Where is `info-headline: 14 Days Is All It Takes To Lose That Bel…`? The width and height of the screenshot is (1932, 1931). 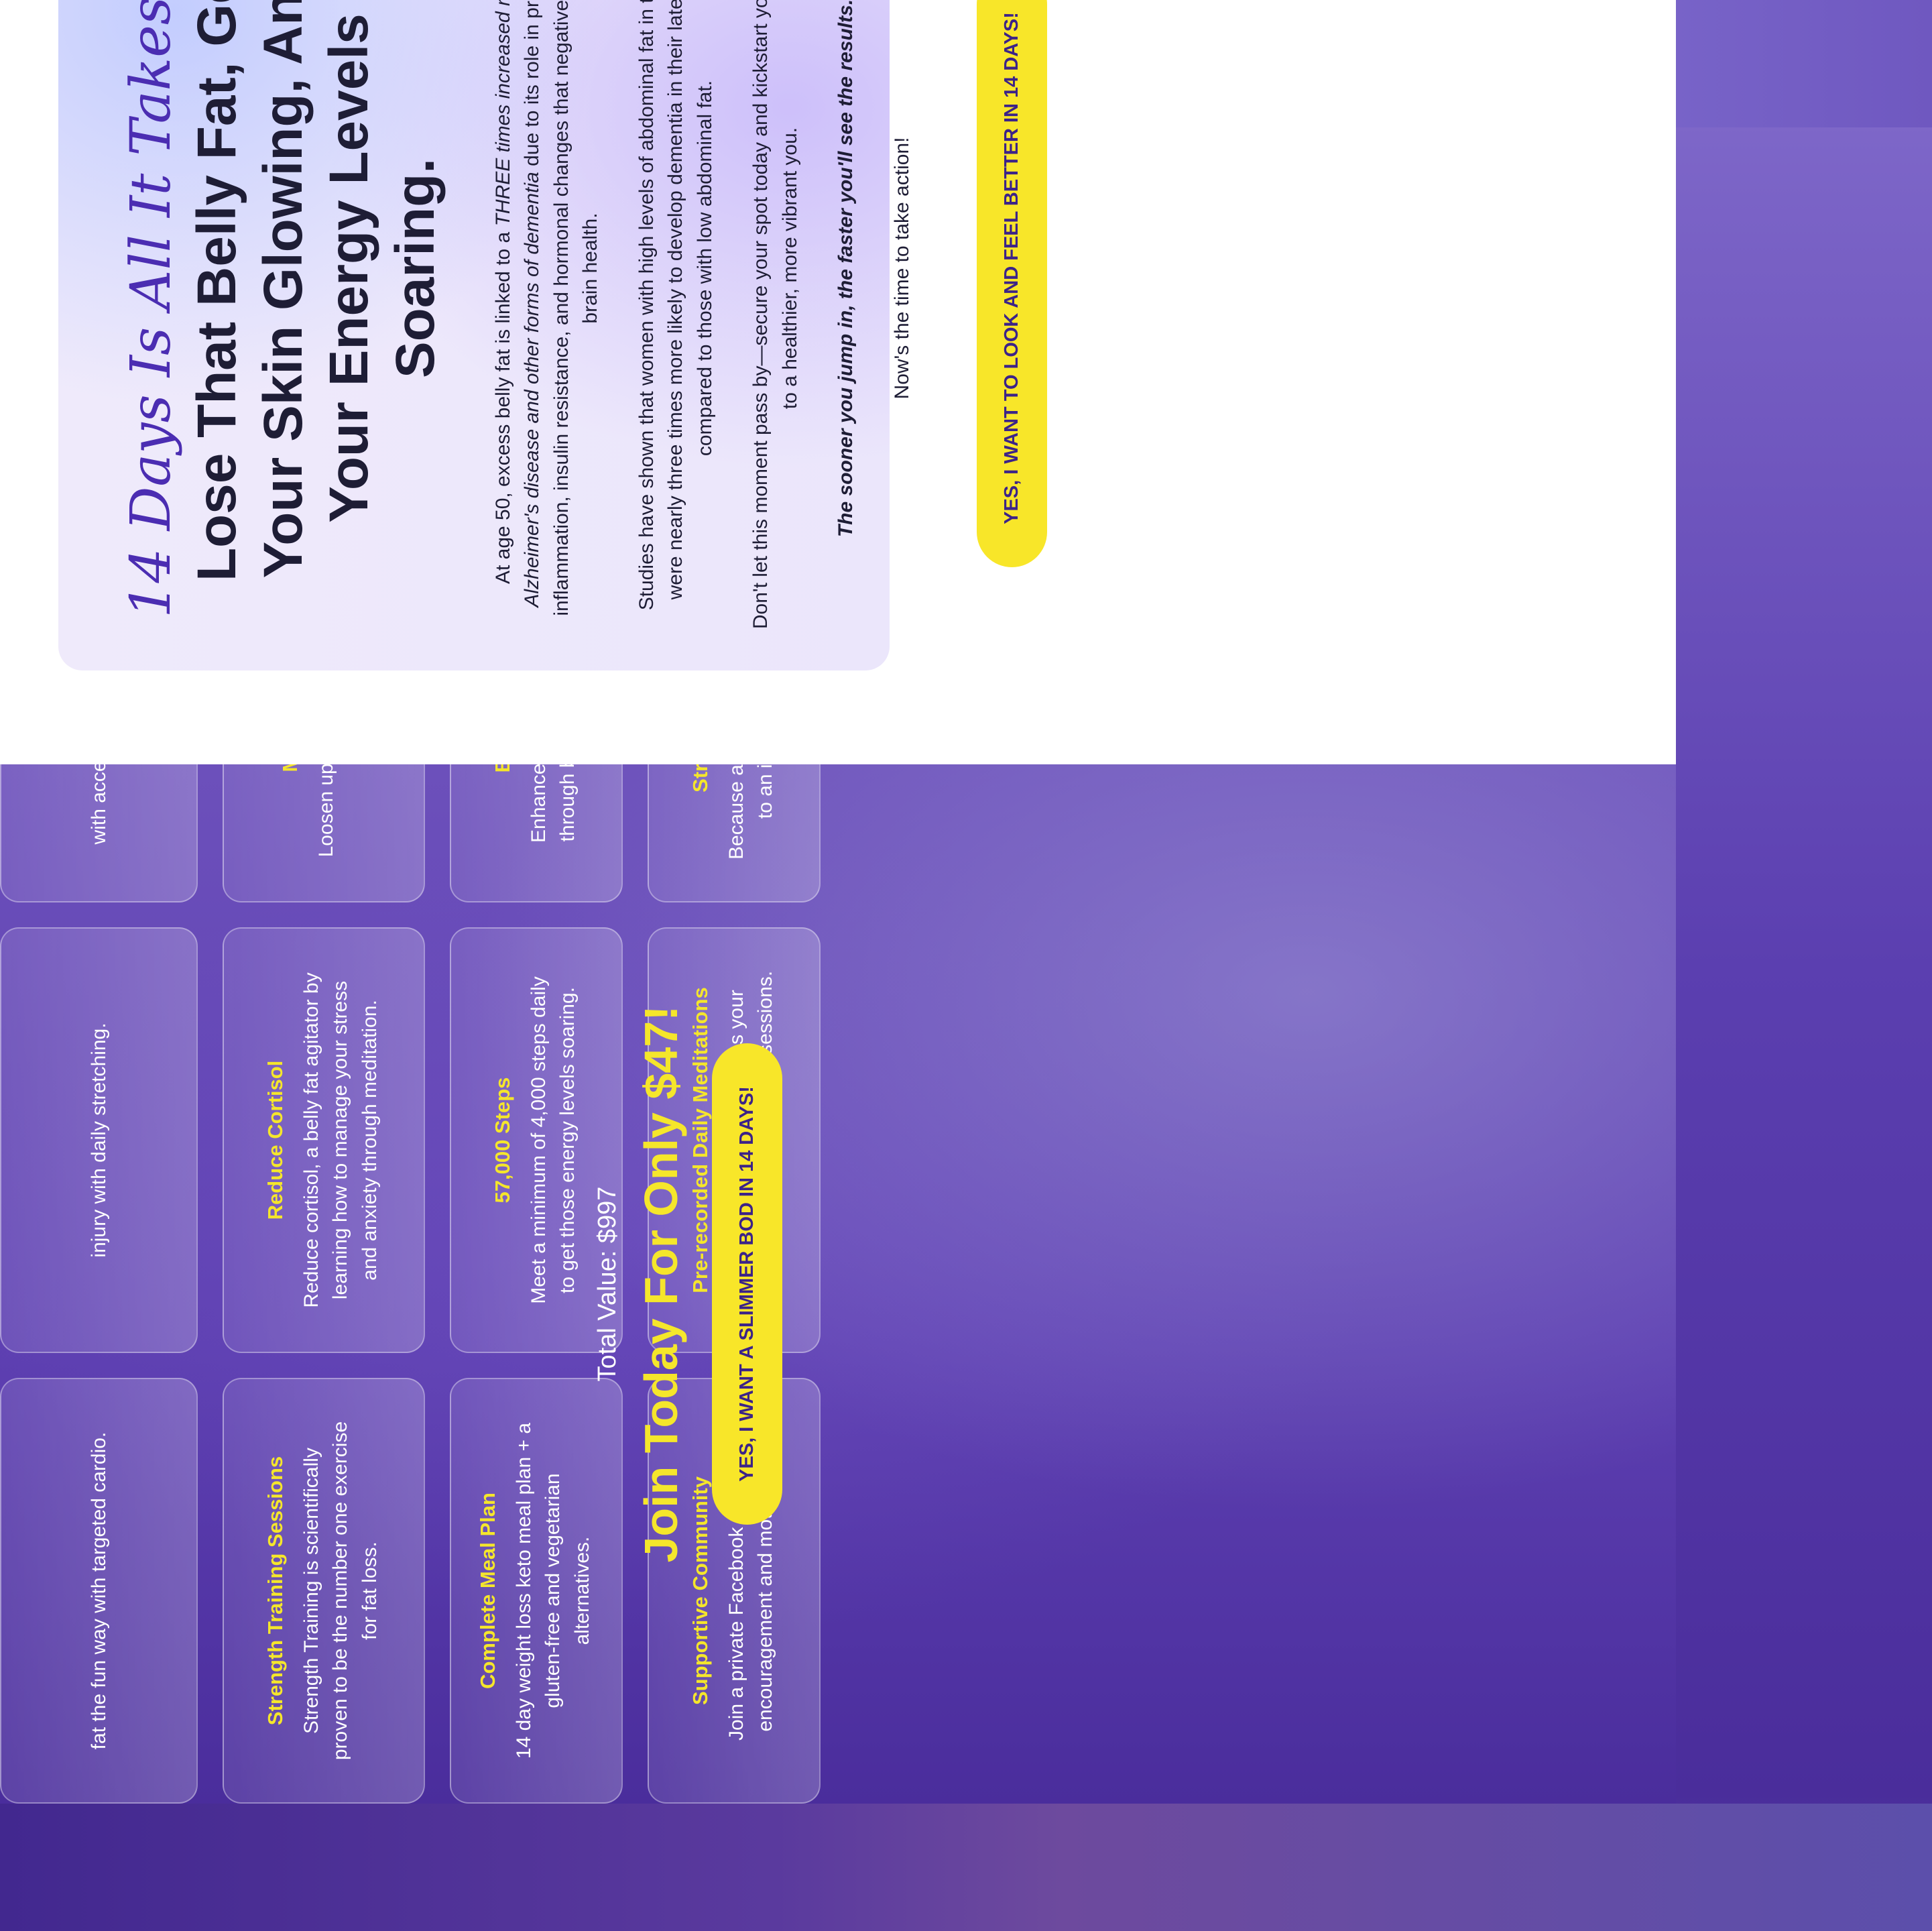 info-headline: 14 Days Is All It Takes To Lose That Bel… is located at coordinates (283, 317).